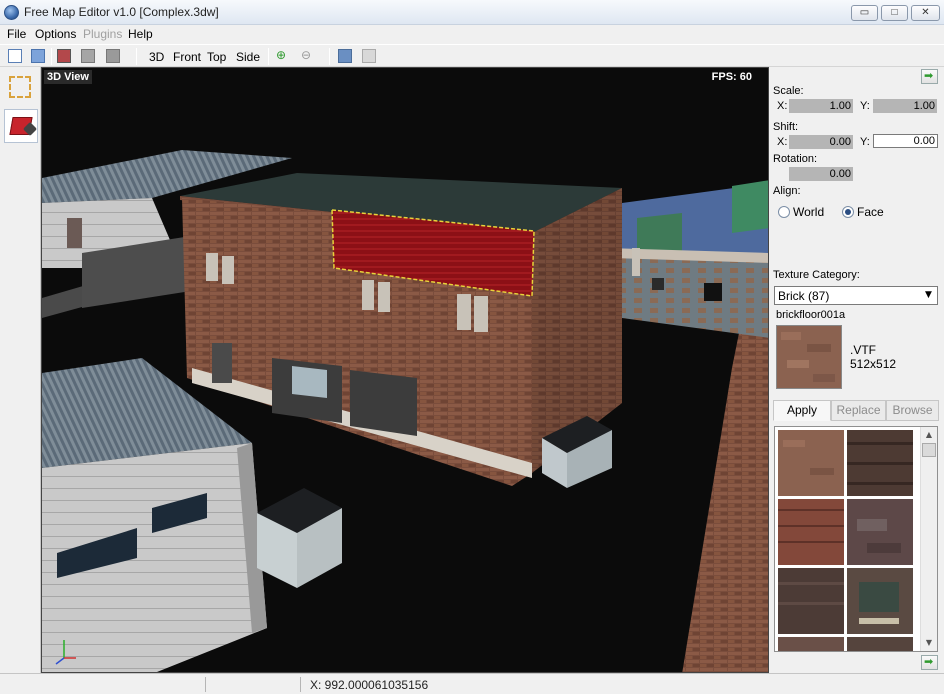  Describe the element at coordinates (64, 56) in the screenshot. I see `brick-texture-icon` at that location.